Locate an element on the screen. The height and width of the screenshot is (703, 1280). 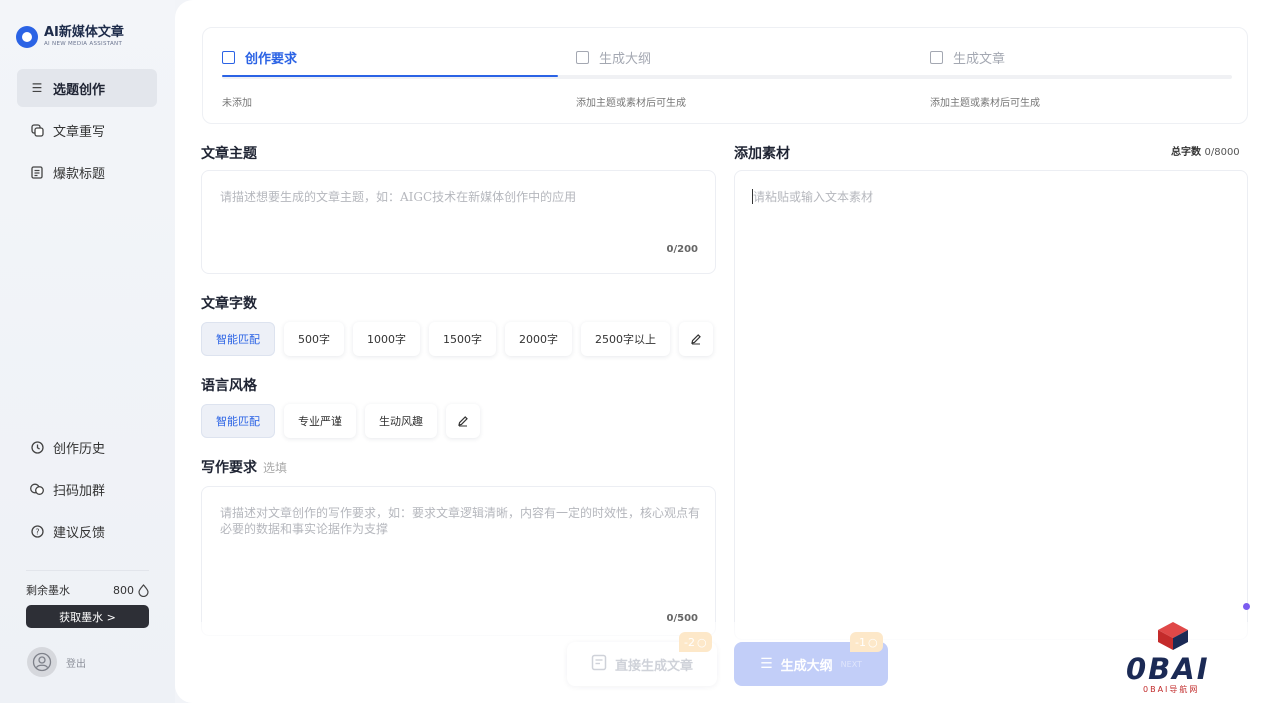
material-placeholder: 请粘贴或输入文本素材 is located at coordinates (813, 197).